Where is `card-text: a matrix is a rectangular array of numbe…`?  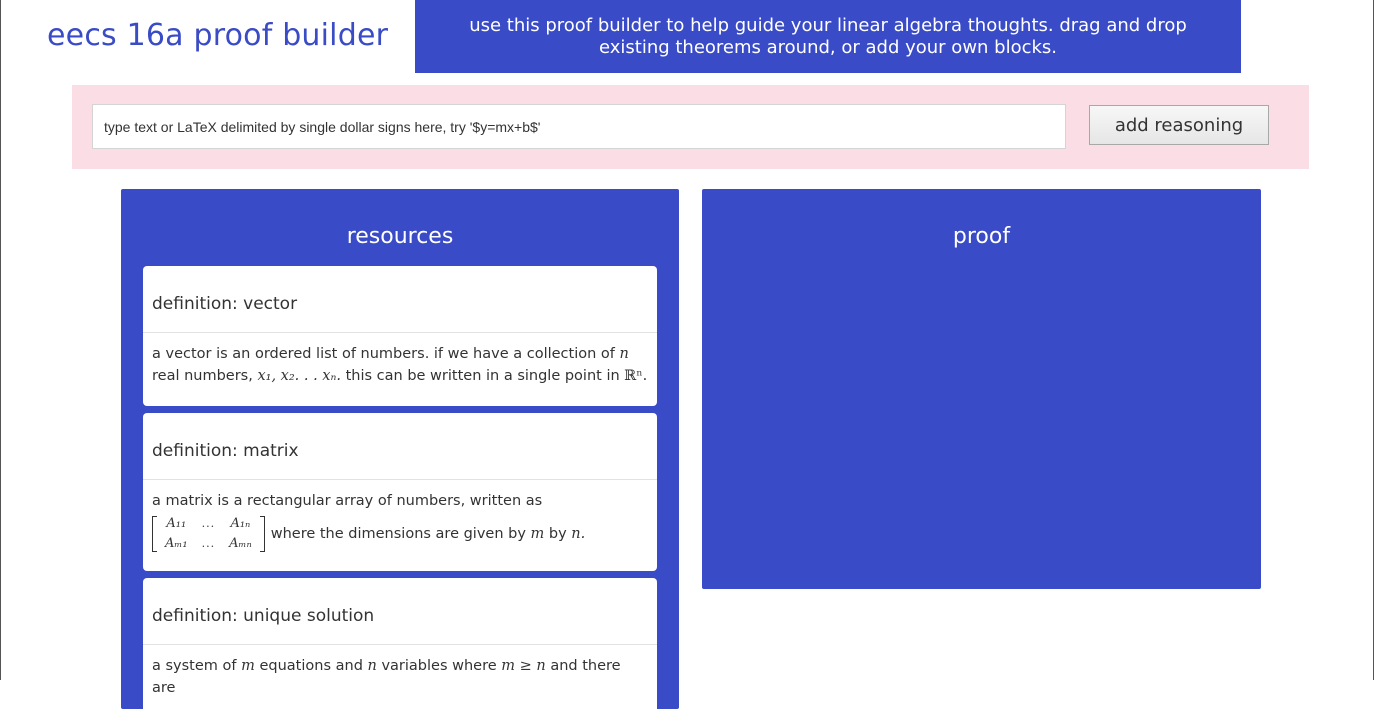
card-text: a matrix is a rectangular array of numbe… is located at coordinates (347, 501).